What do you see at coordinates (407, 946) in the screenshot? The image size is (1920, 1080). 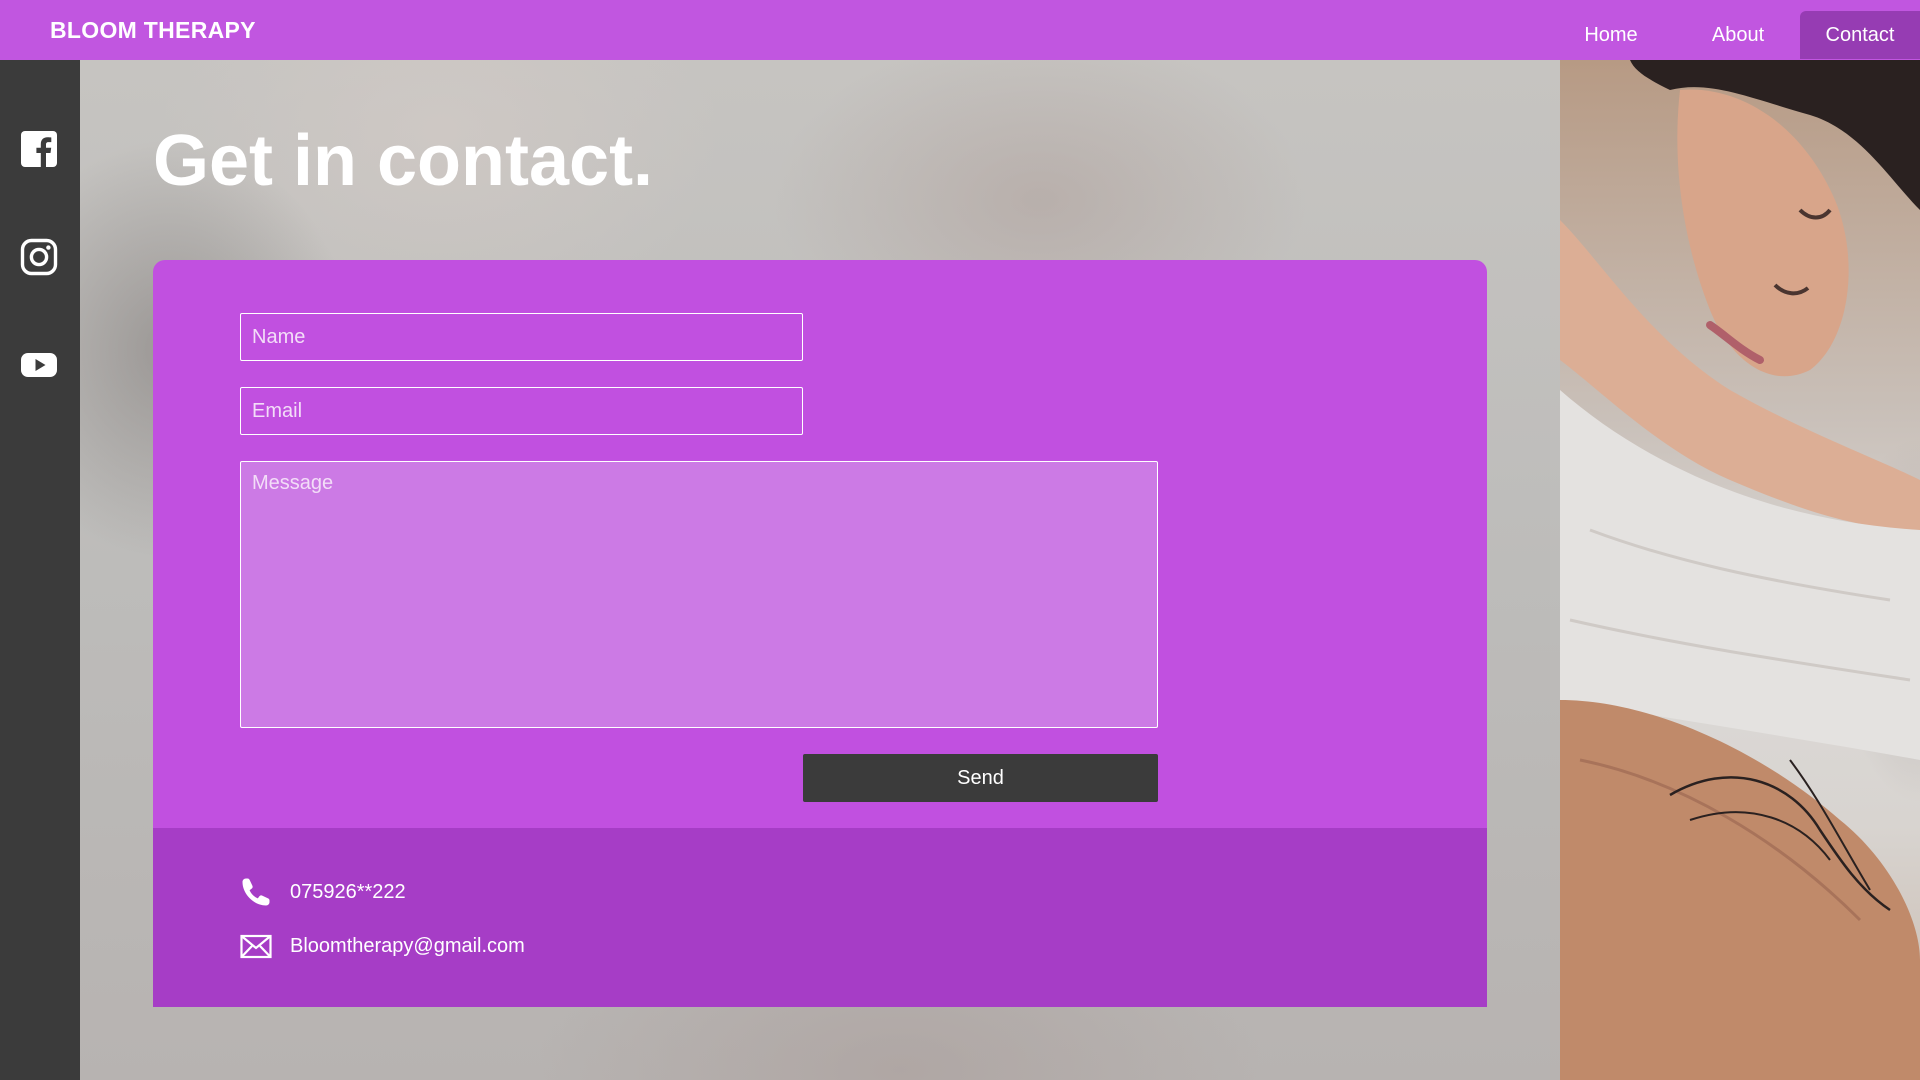 I see `email-address: Bloomtherapy@gmail.com` at bounding box center [407, 946].